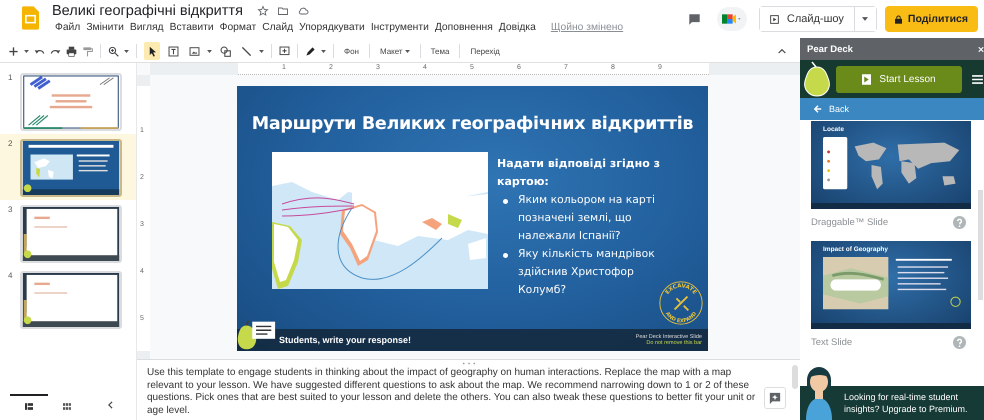  What do you see at coordinates (146, 27) in the screenshot?
I see `menu-item: Вигляд` at bounding box center [146, 27].